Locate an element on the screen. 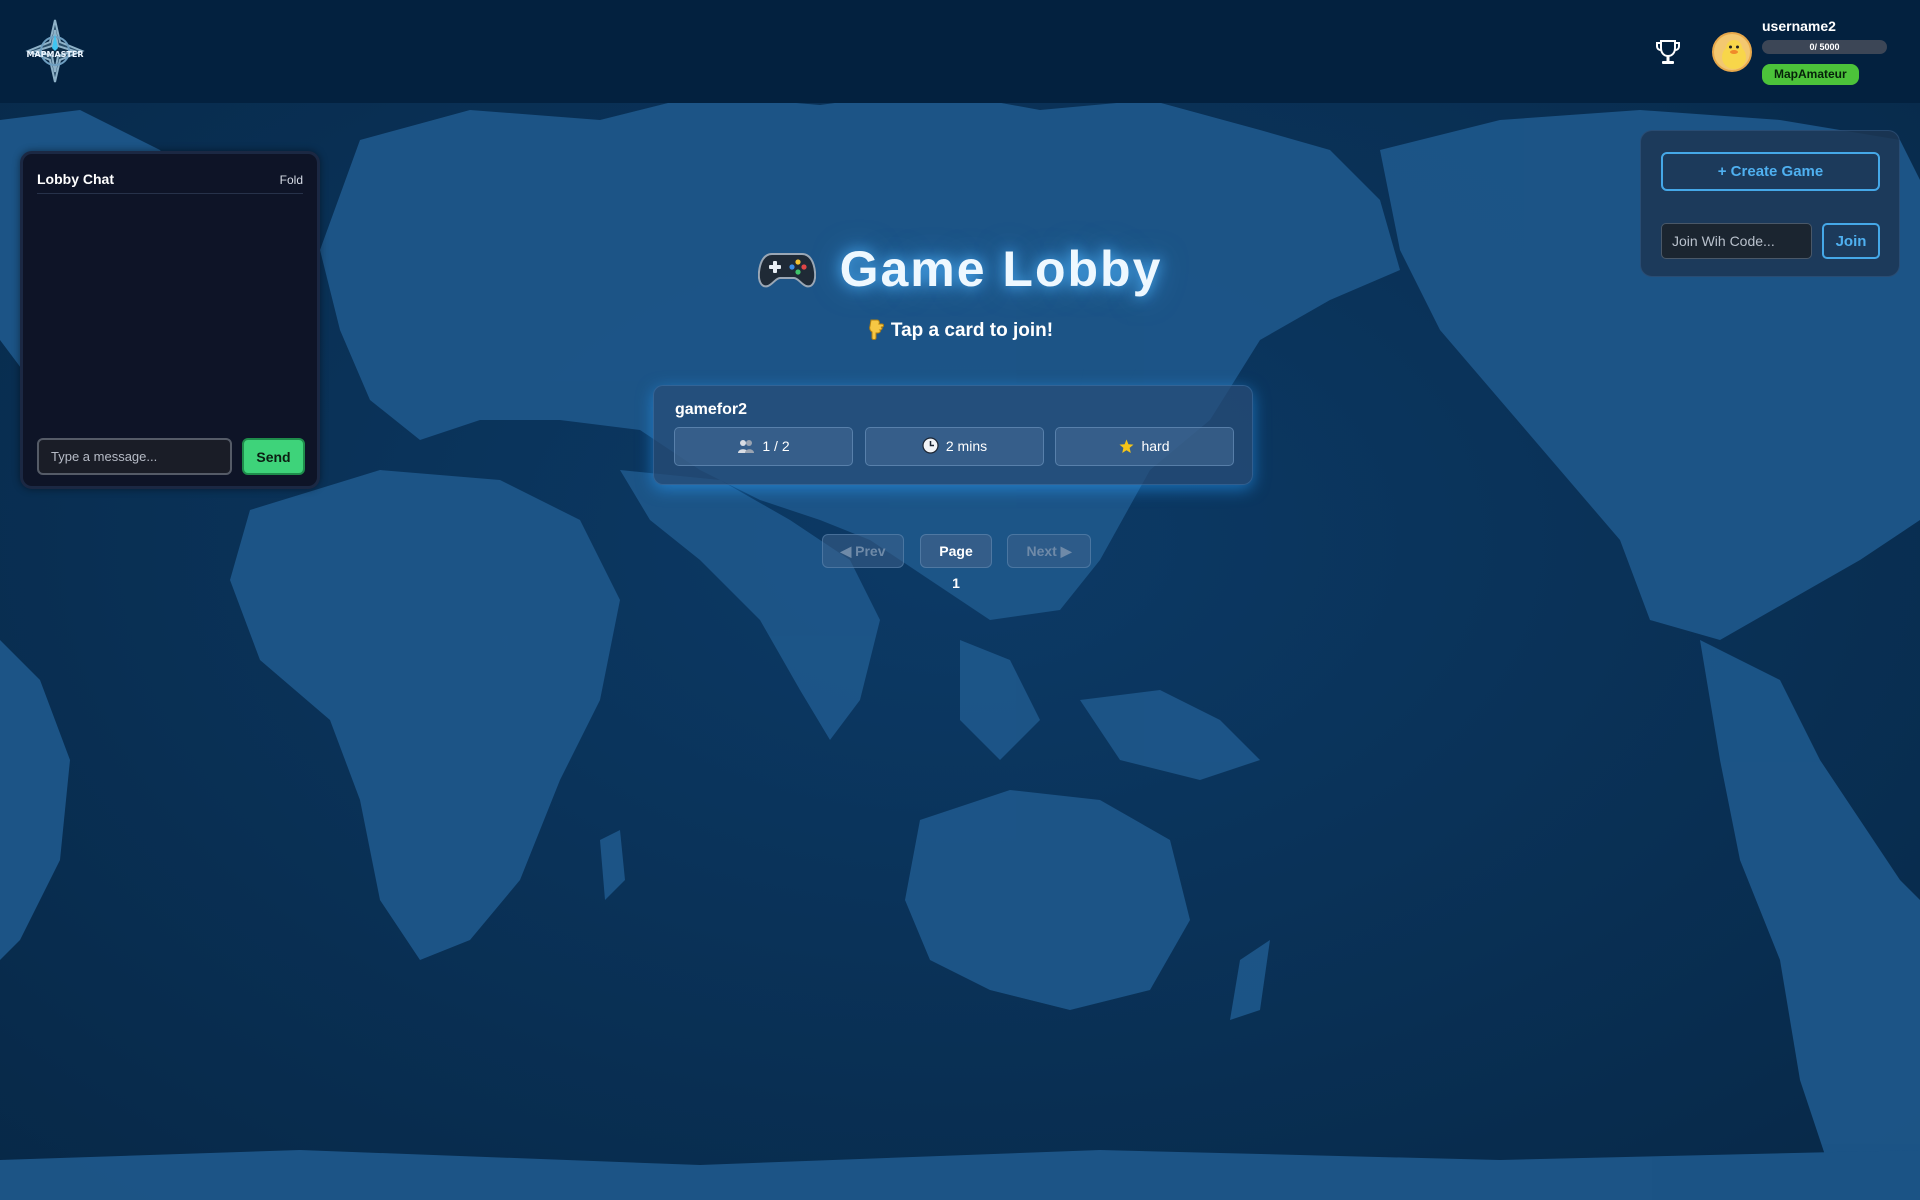  user-avatar is located at coordinates (1732, 52).